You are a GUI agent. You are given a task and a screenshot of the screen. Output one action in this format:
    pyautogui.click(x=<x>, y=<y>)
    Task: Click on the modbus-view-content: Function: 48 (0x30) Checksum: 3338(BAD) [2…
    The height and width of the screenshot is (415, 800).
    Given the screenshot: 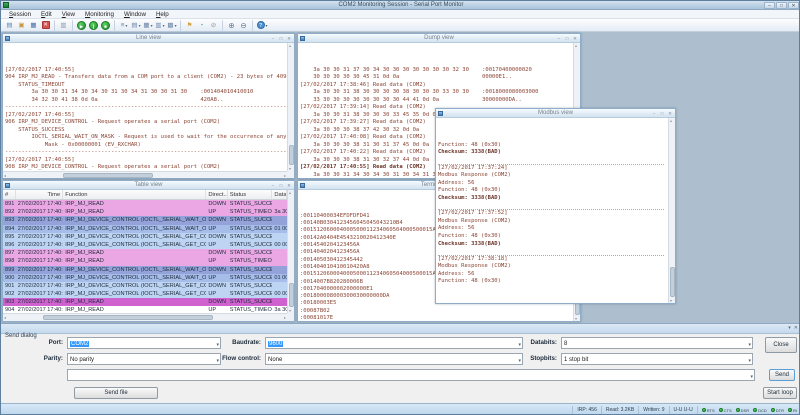 What is the action you would take?
    pyautogui.click(x=552, y=210)
    